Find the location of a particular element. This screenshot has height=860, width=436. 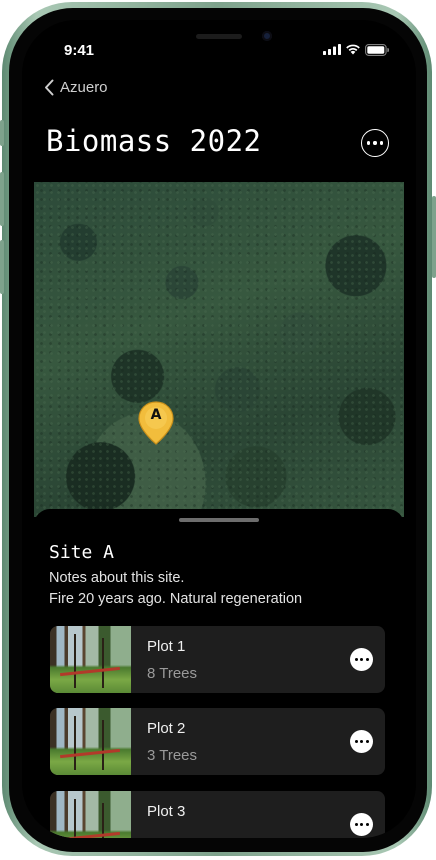

plot-card-3: Plot 3 is located at coordinates (217, 814).